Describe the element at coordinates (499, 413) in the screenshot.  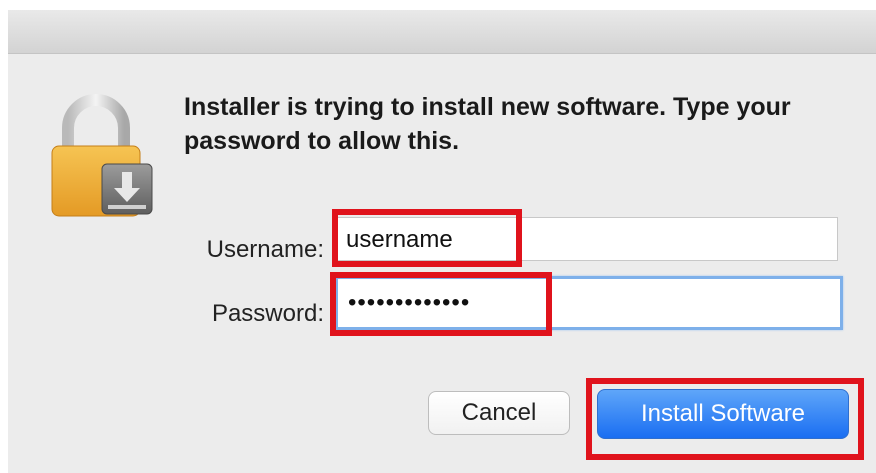
I see `cancel-button: Cancel` at that location.